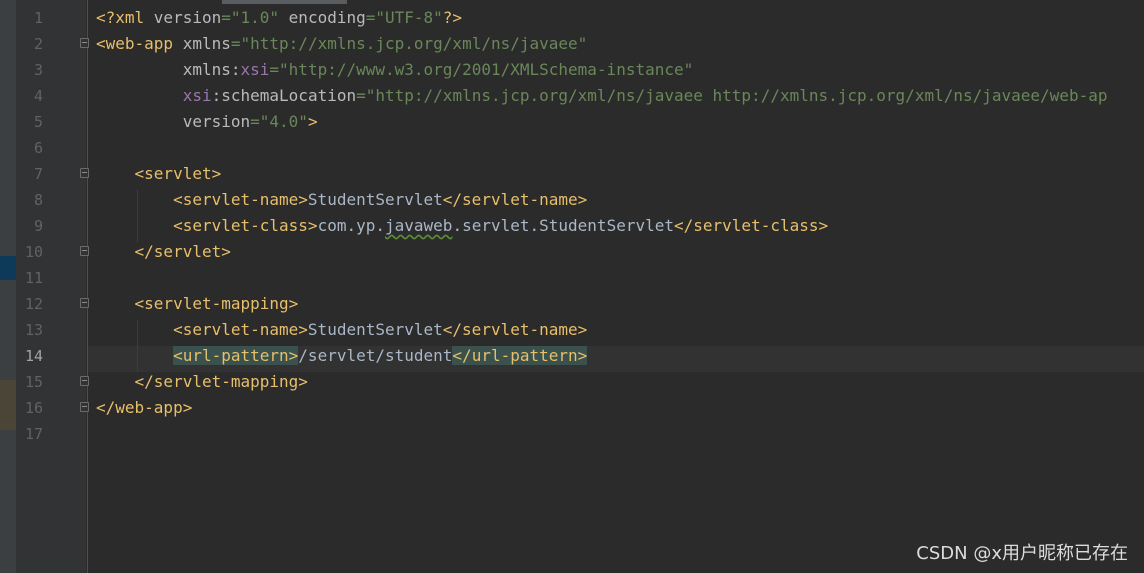  Describe the element at coordinates (572, 252) in the screenshot. I see `code-line: 10 </servlet>` at that location.